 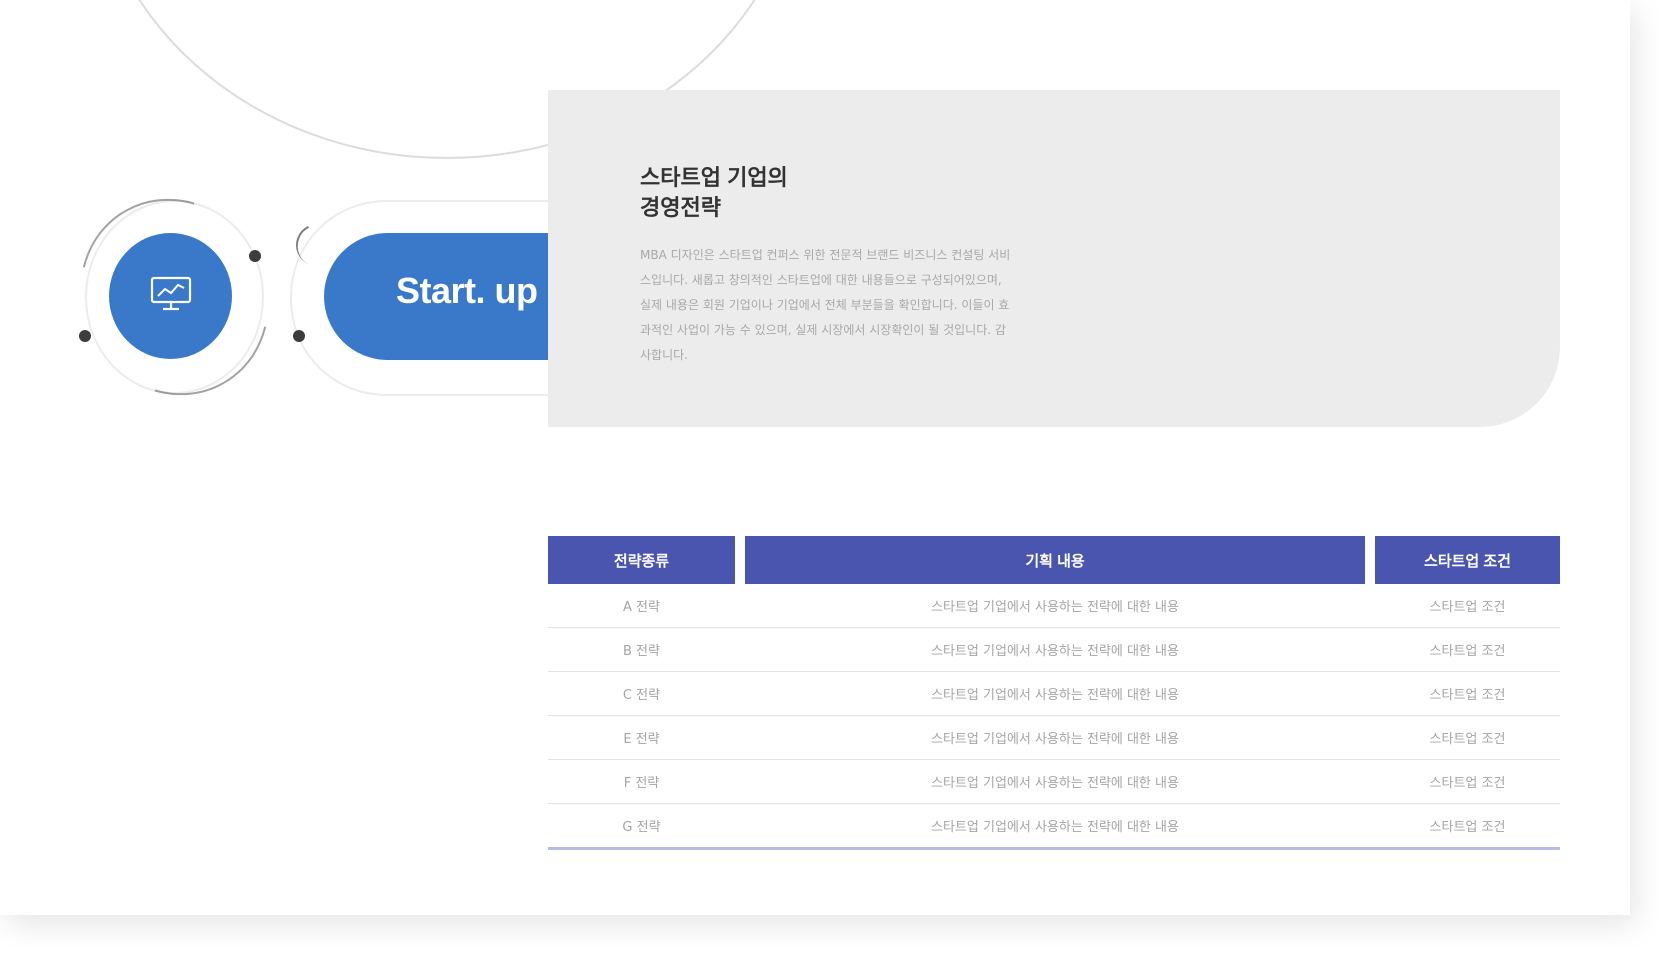 What do you see at coordinates (641, 739) in the screenshot?
I see `table-cell: E 전략` at bounding box center [641, 739].